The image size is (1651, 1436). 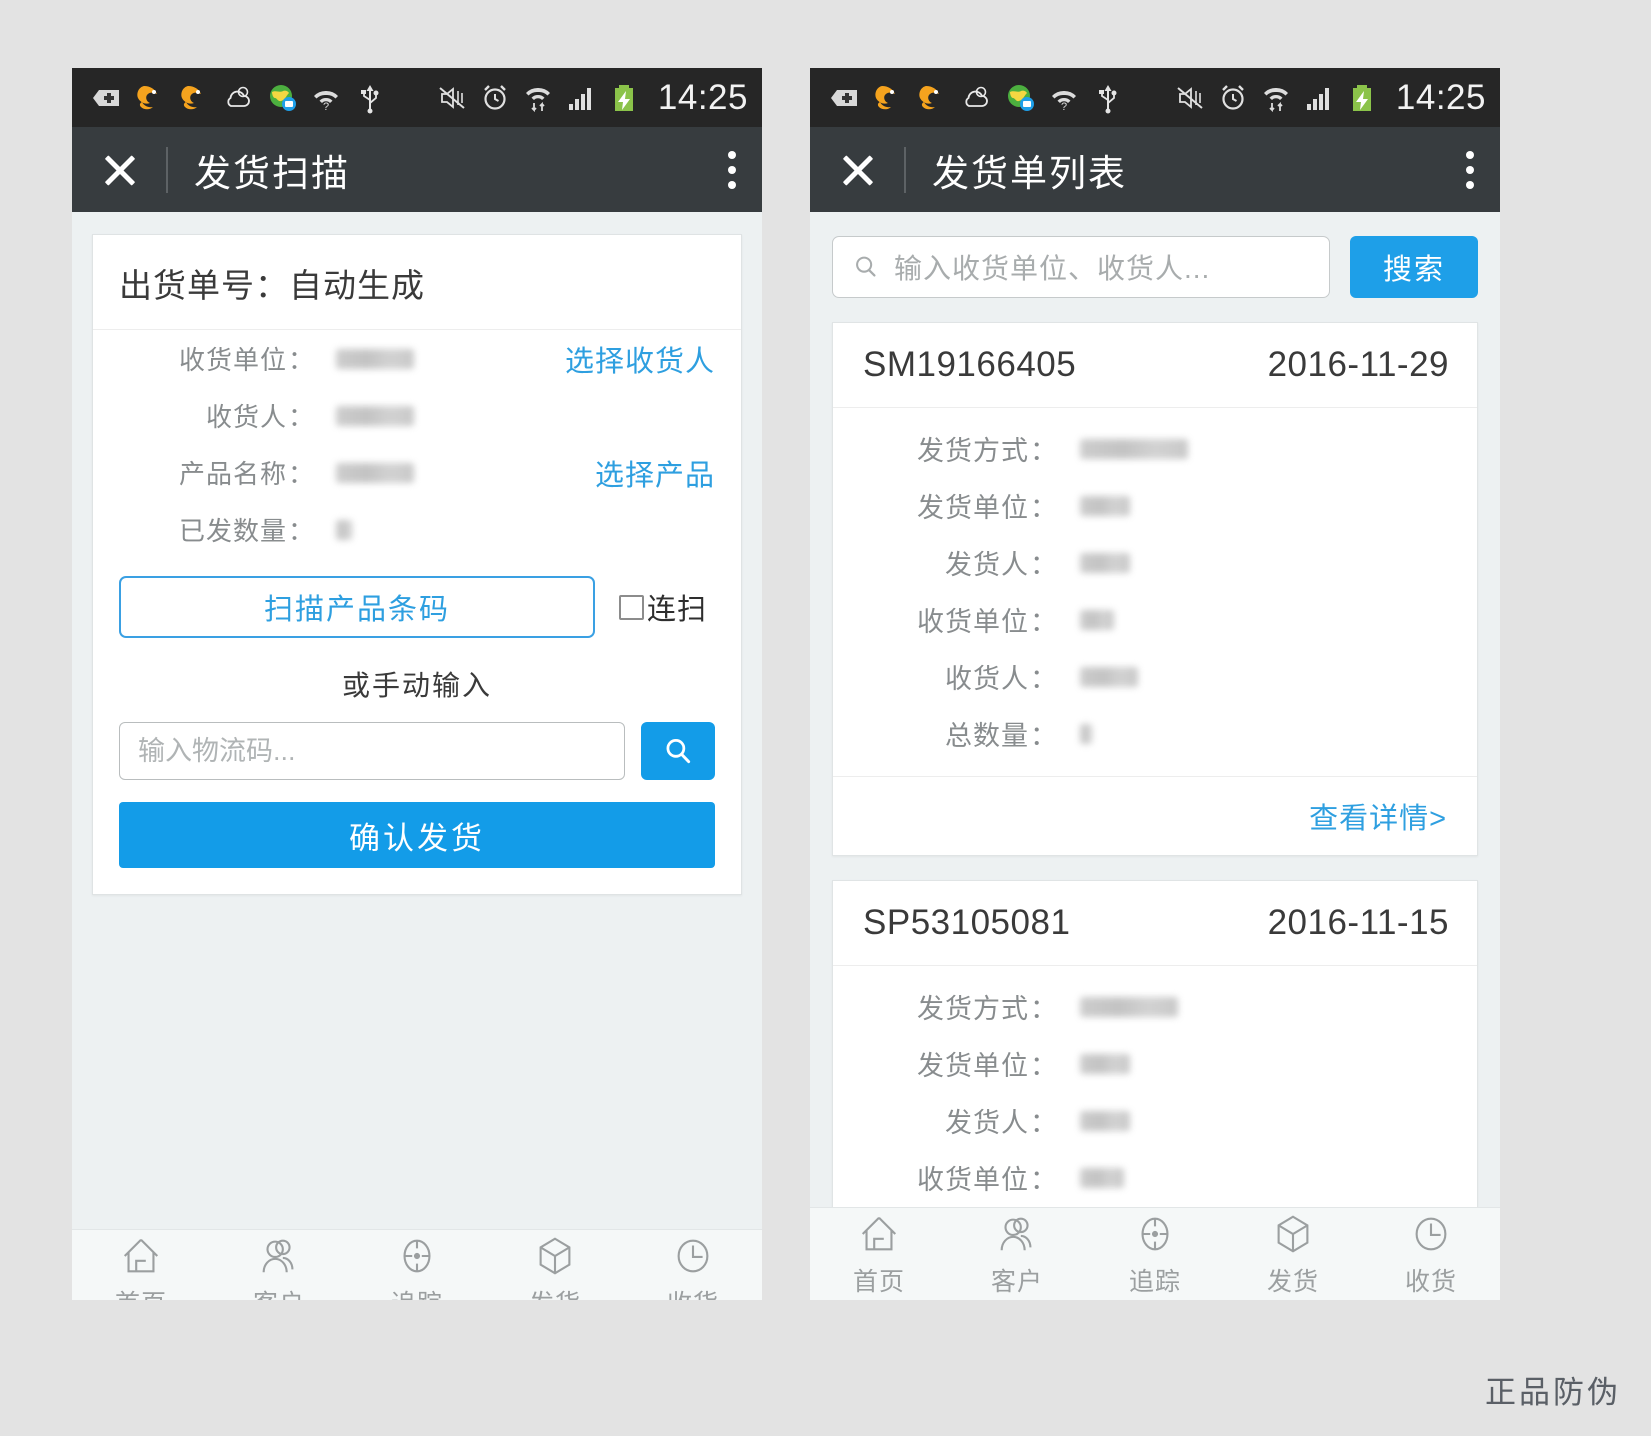 I want to click on row-label: 发货单位, so click(x=973, y=508).